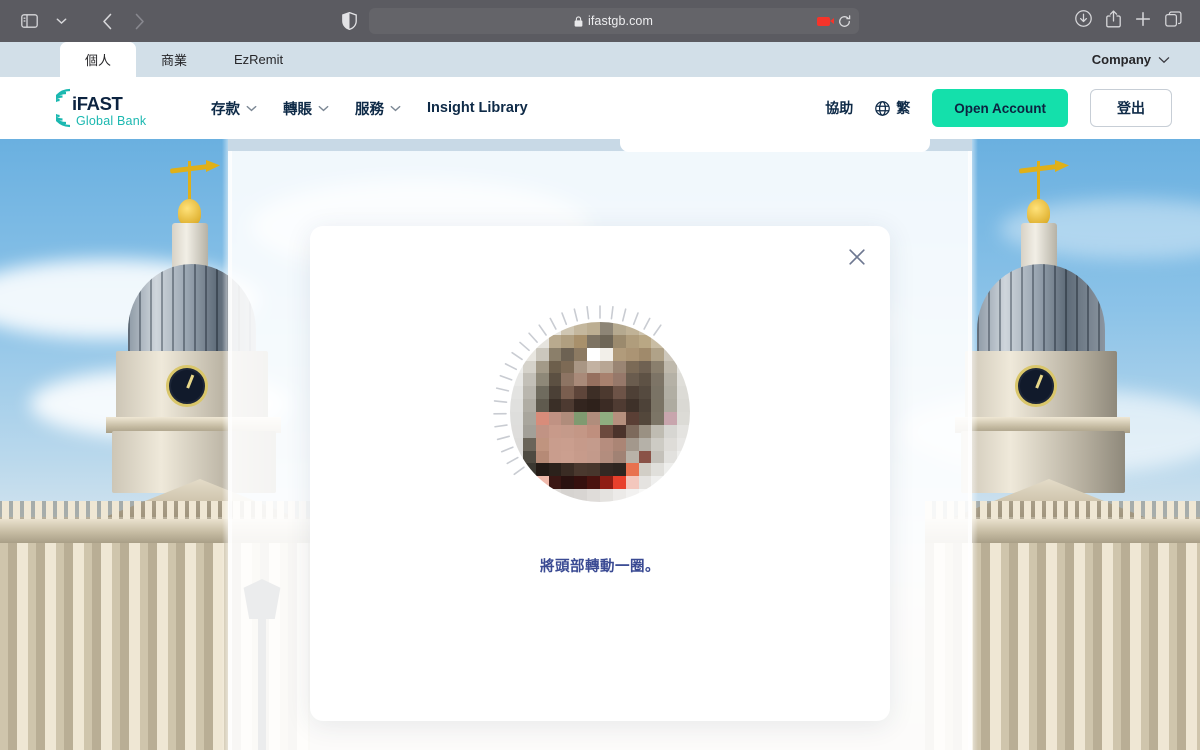  What do you see at coordinates (883, 108) in the screenshot?
I see `globe-icon` at bounding box center [883, 108].